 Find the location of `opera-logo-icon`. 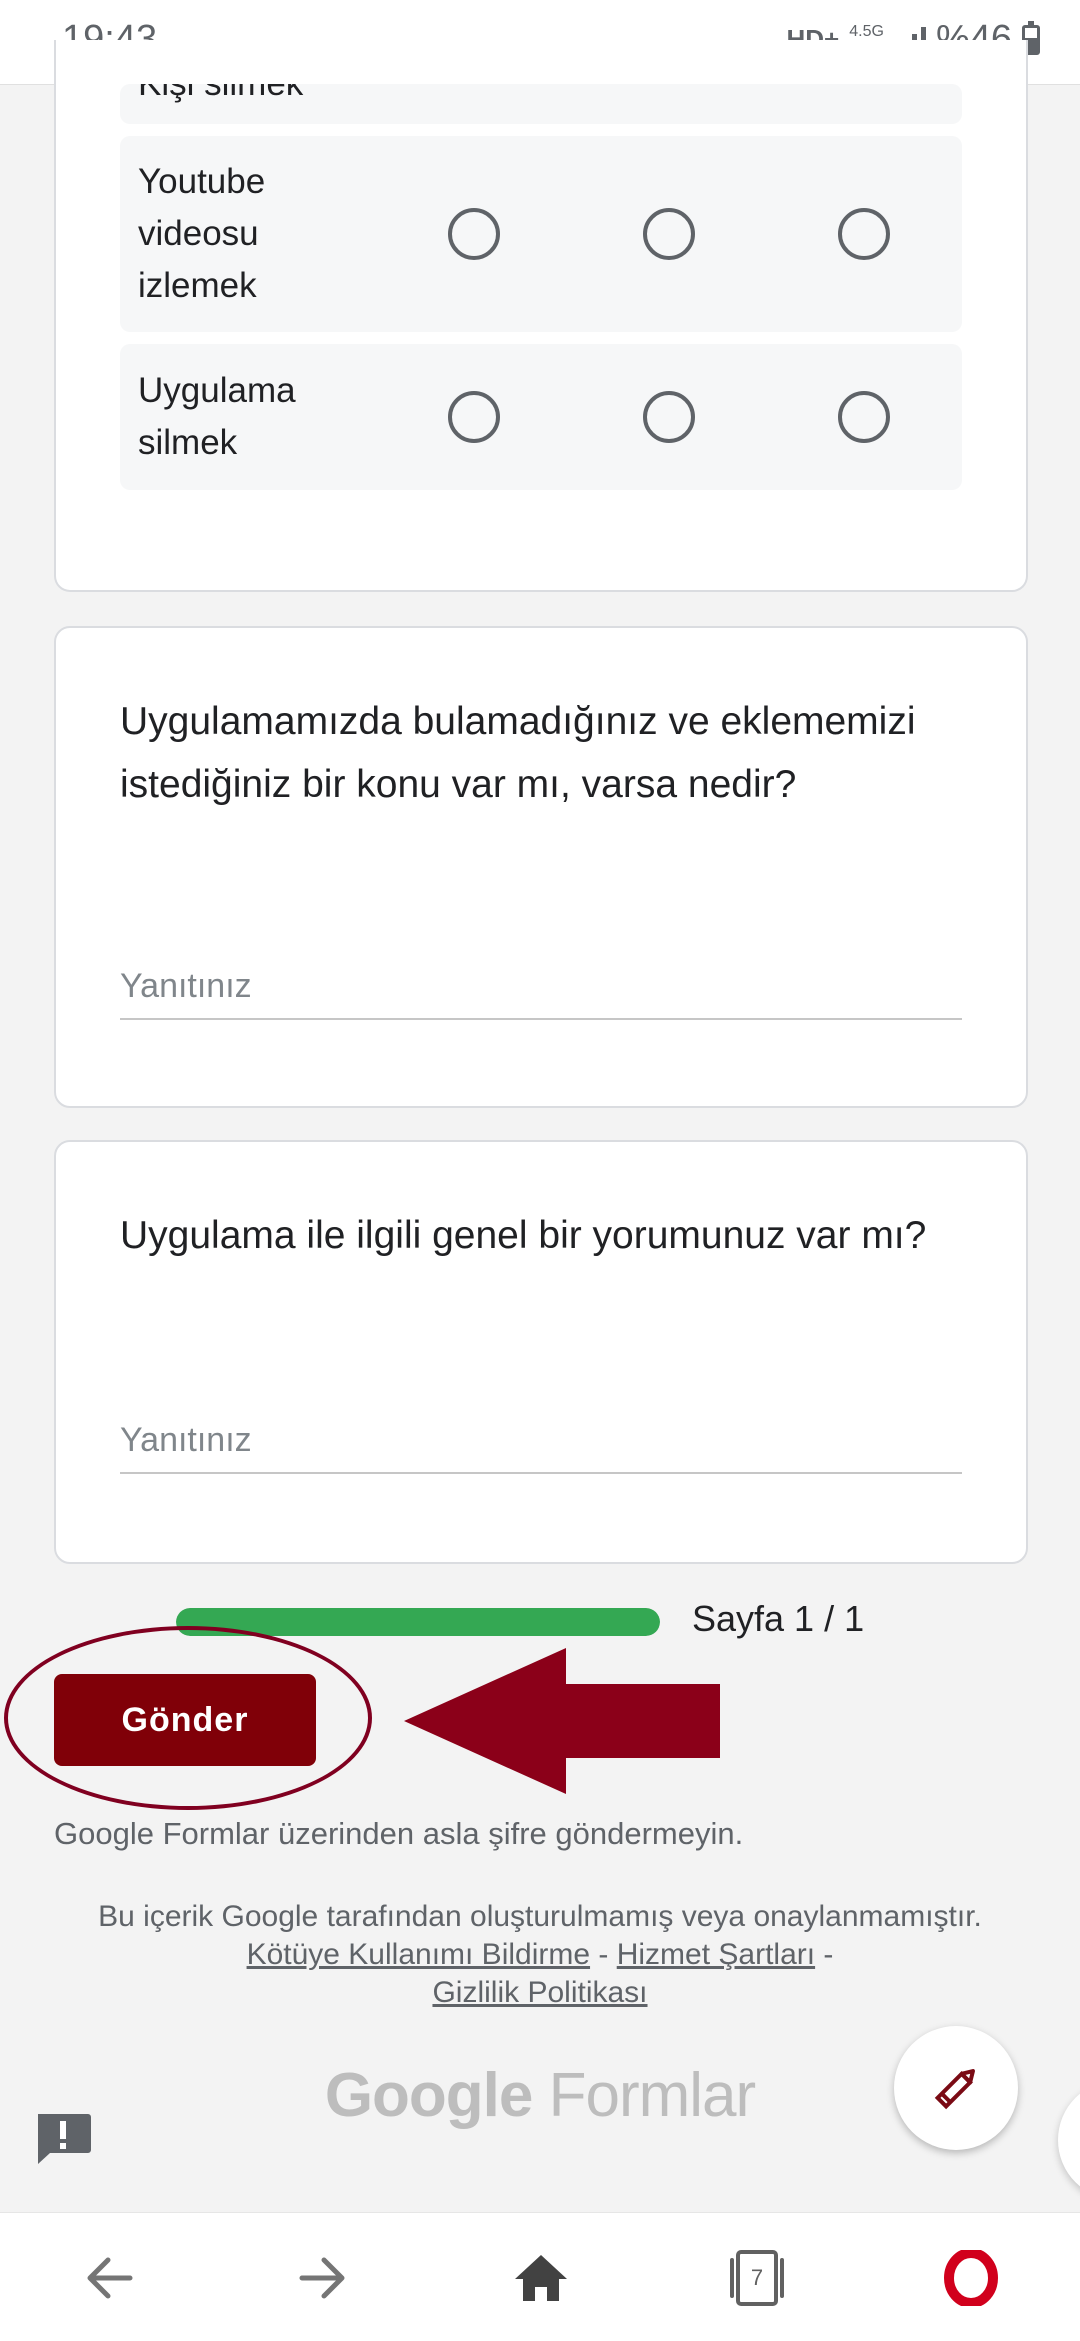

opera-logo-icon is located at coordinates (971, 2278).